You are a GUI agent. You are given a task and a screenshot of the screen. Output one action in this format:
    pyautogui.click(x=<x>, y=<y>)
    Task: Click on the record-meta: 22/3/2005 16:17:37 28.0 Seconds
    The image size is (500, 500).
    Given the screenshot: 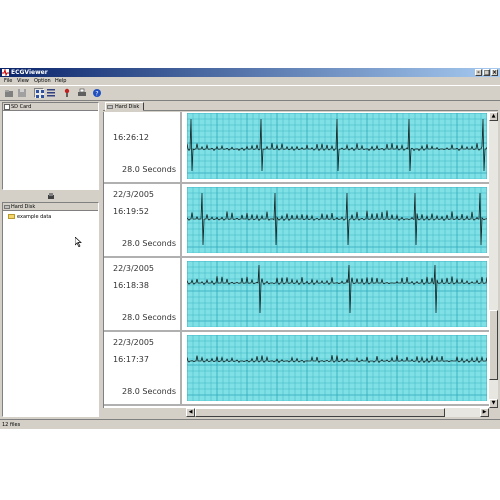 What is the action you would take?
    pyautogui.click(x=143, y=368)
    